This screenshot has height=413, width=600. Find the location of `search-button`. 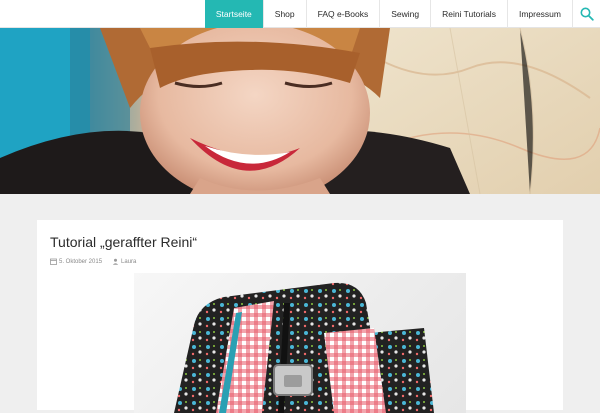

search-button is located at coordinates (586, 14).